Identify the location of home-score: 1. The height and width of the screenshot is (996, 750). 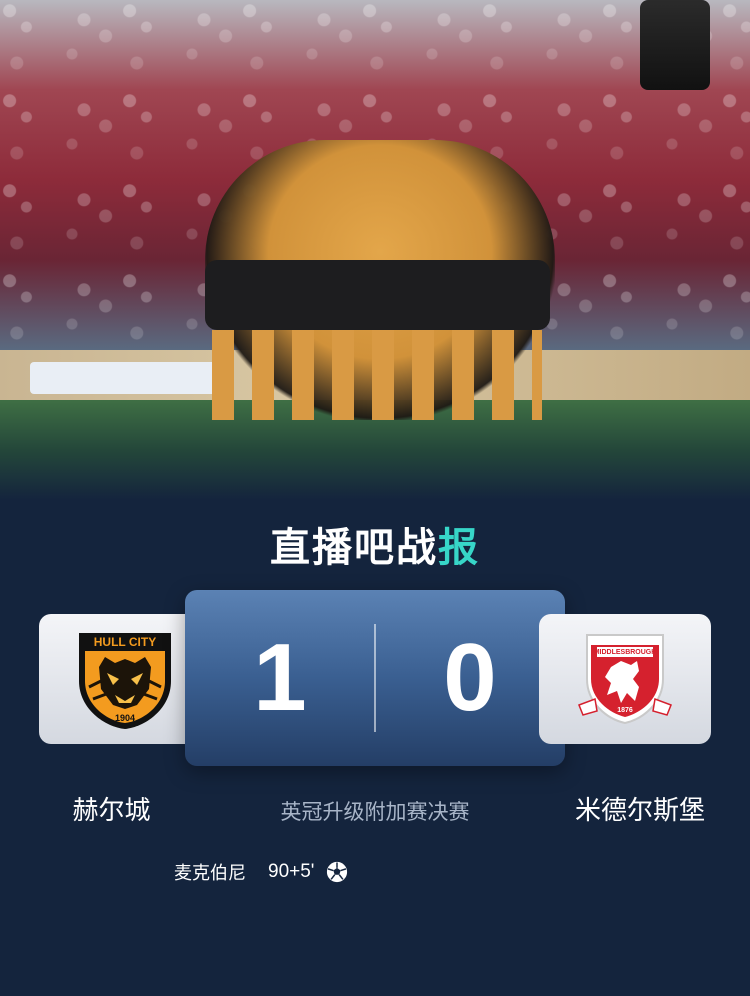
(280, 677).